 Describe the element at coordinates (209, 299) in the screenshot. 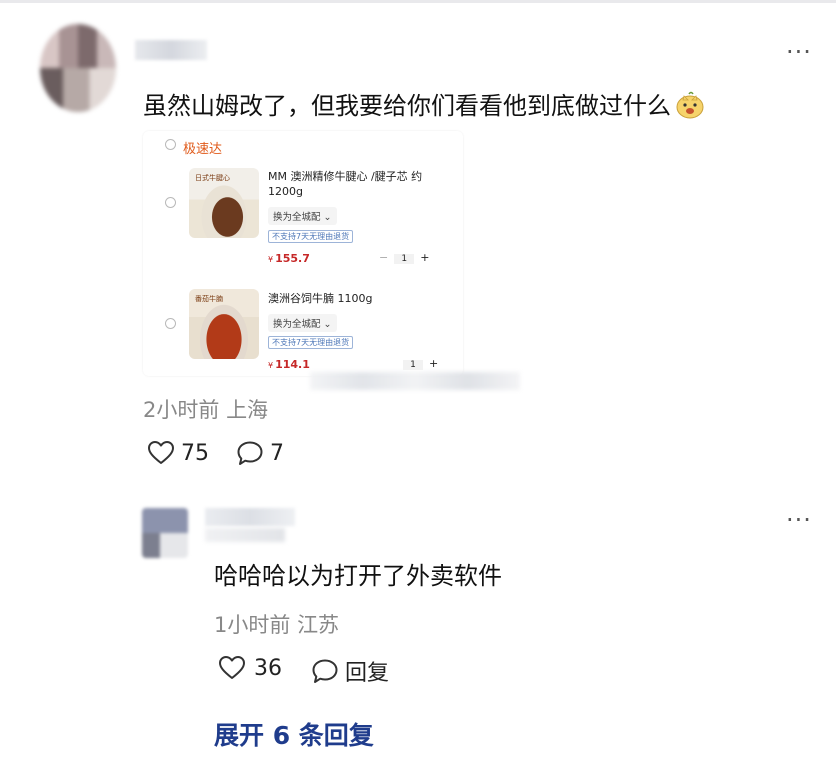

I see `thumbnail-label: 番茄牛腩` at that location.